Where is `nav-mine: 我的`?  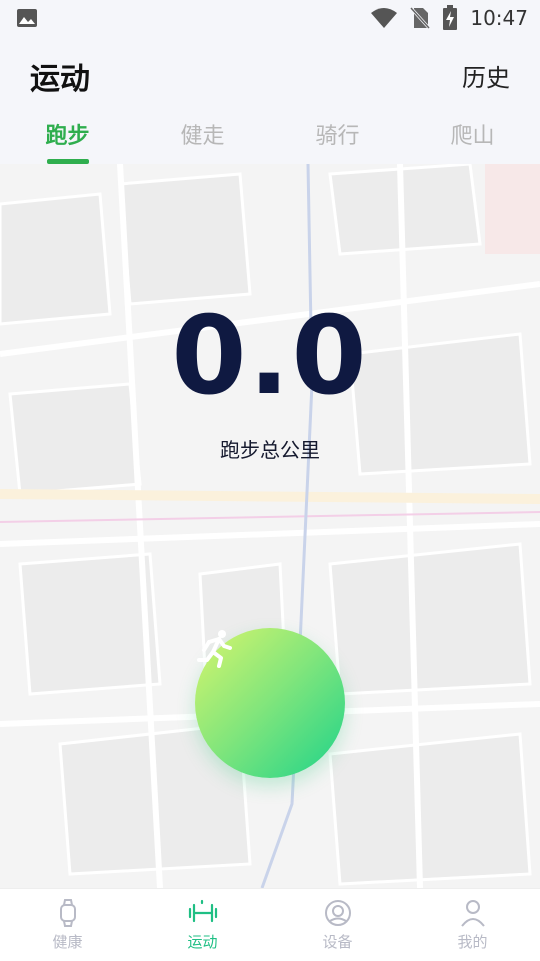 nav-mine: 我的 is located at coordinates (472, 925).